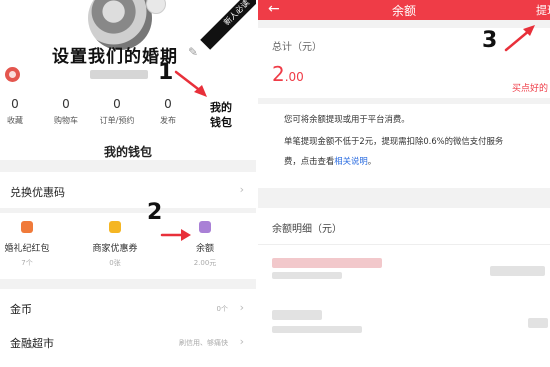 This screenshot has height=367, width=550. I want to click on arrow-3-shaft, so click(518, 40).